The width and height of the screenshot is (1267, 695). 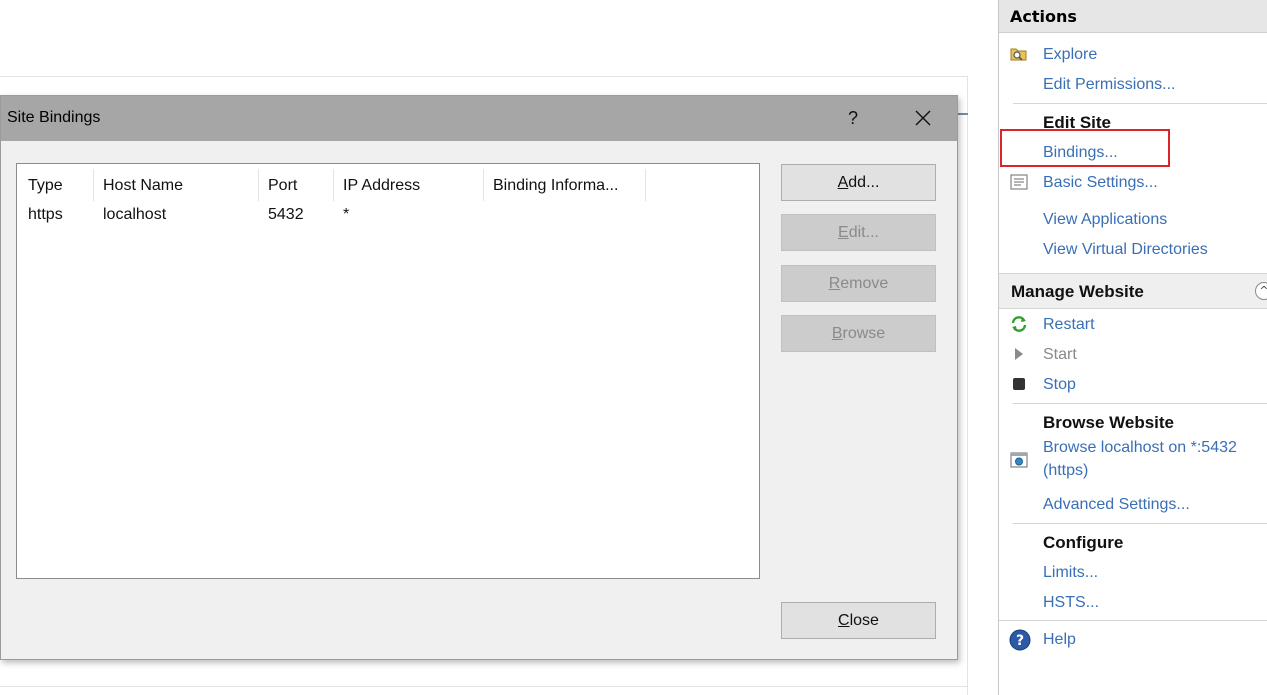 What do you see at coordinates (1070, 55) in the screenshot?
I see `explore-link: Explore` at bounding box center [1070, 55].